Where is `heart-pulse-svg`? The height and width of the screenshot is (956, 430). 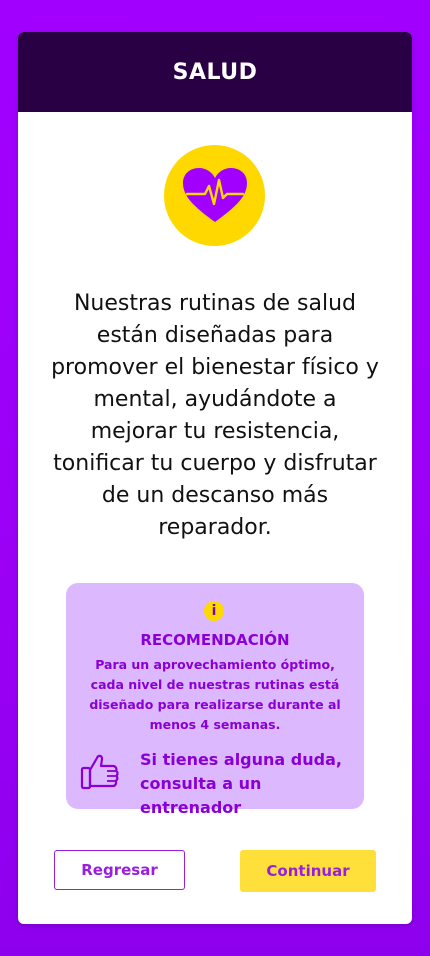
heart-pulse-svg is located at coordinates (214, 194).